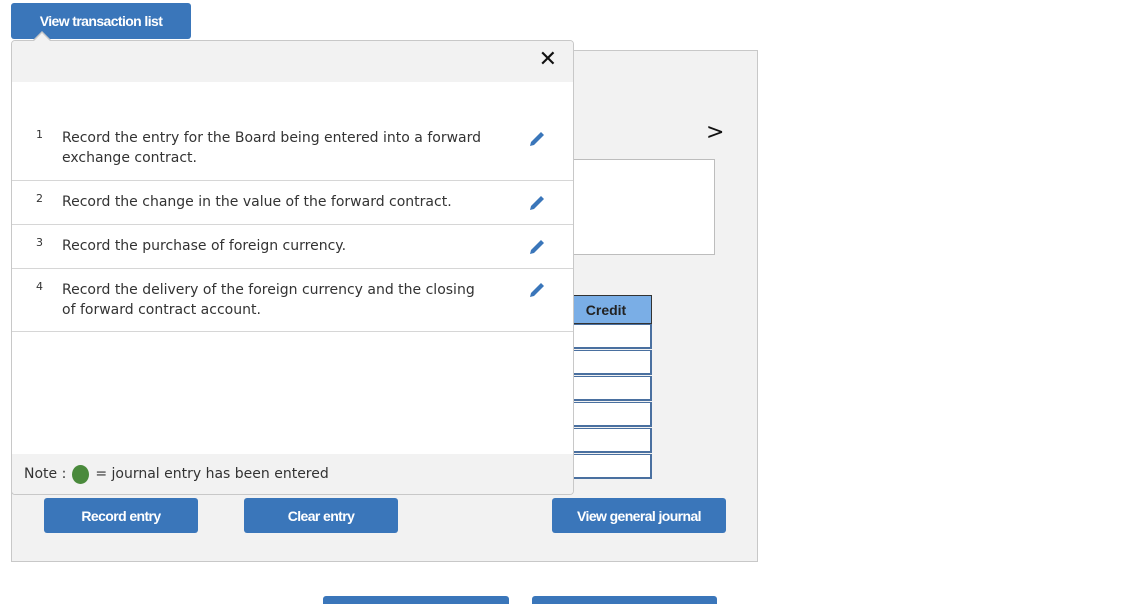 Image resolution: width=1139 pixels, height=604 pixels. What do you see at coordinates (416, 600) in the screenshot?
I see `nav-button-prev` at bounding box center [416, 600].